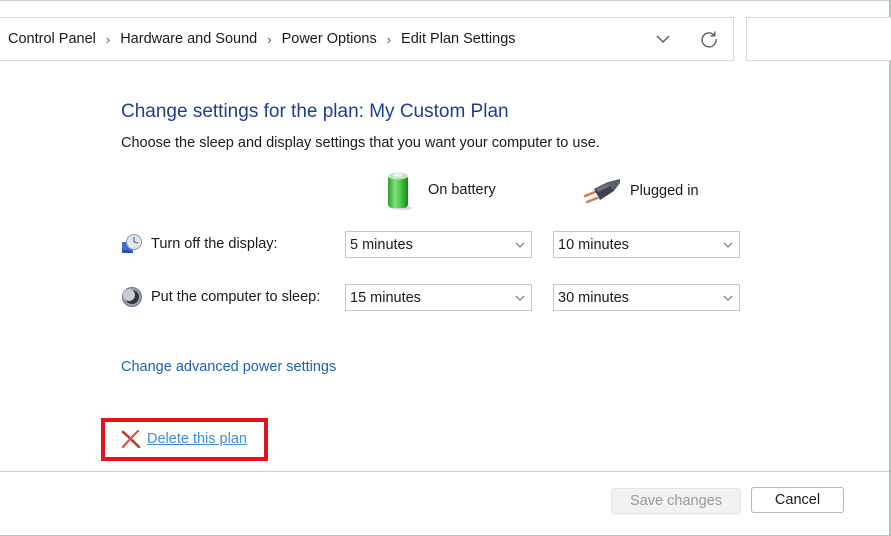 The width and height of the screenshot is (891, 536). Describe the element at coordinates (797, 500) in the screenshot. I see `cancel-button: Cancel` at that location.